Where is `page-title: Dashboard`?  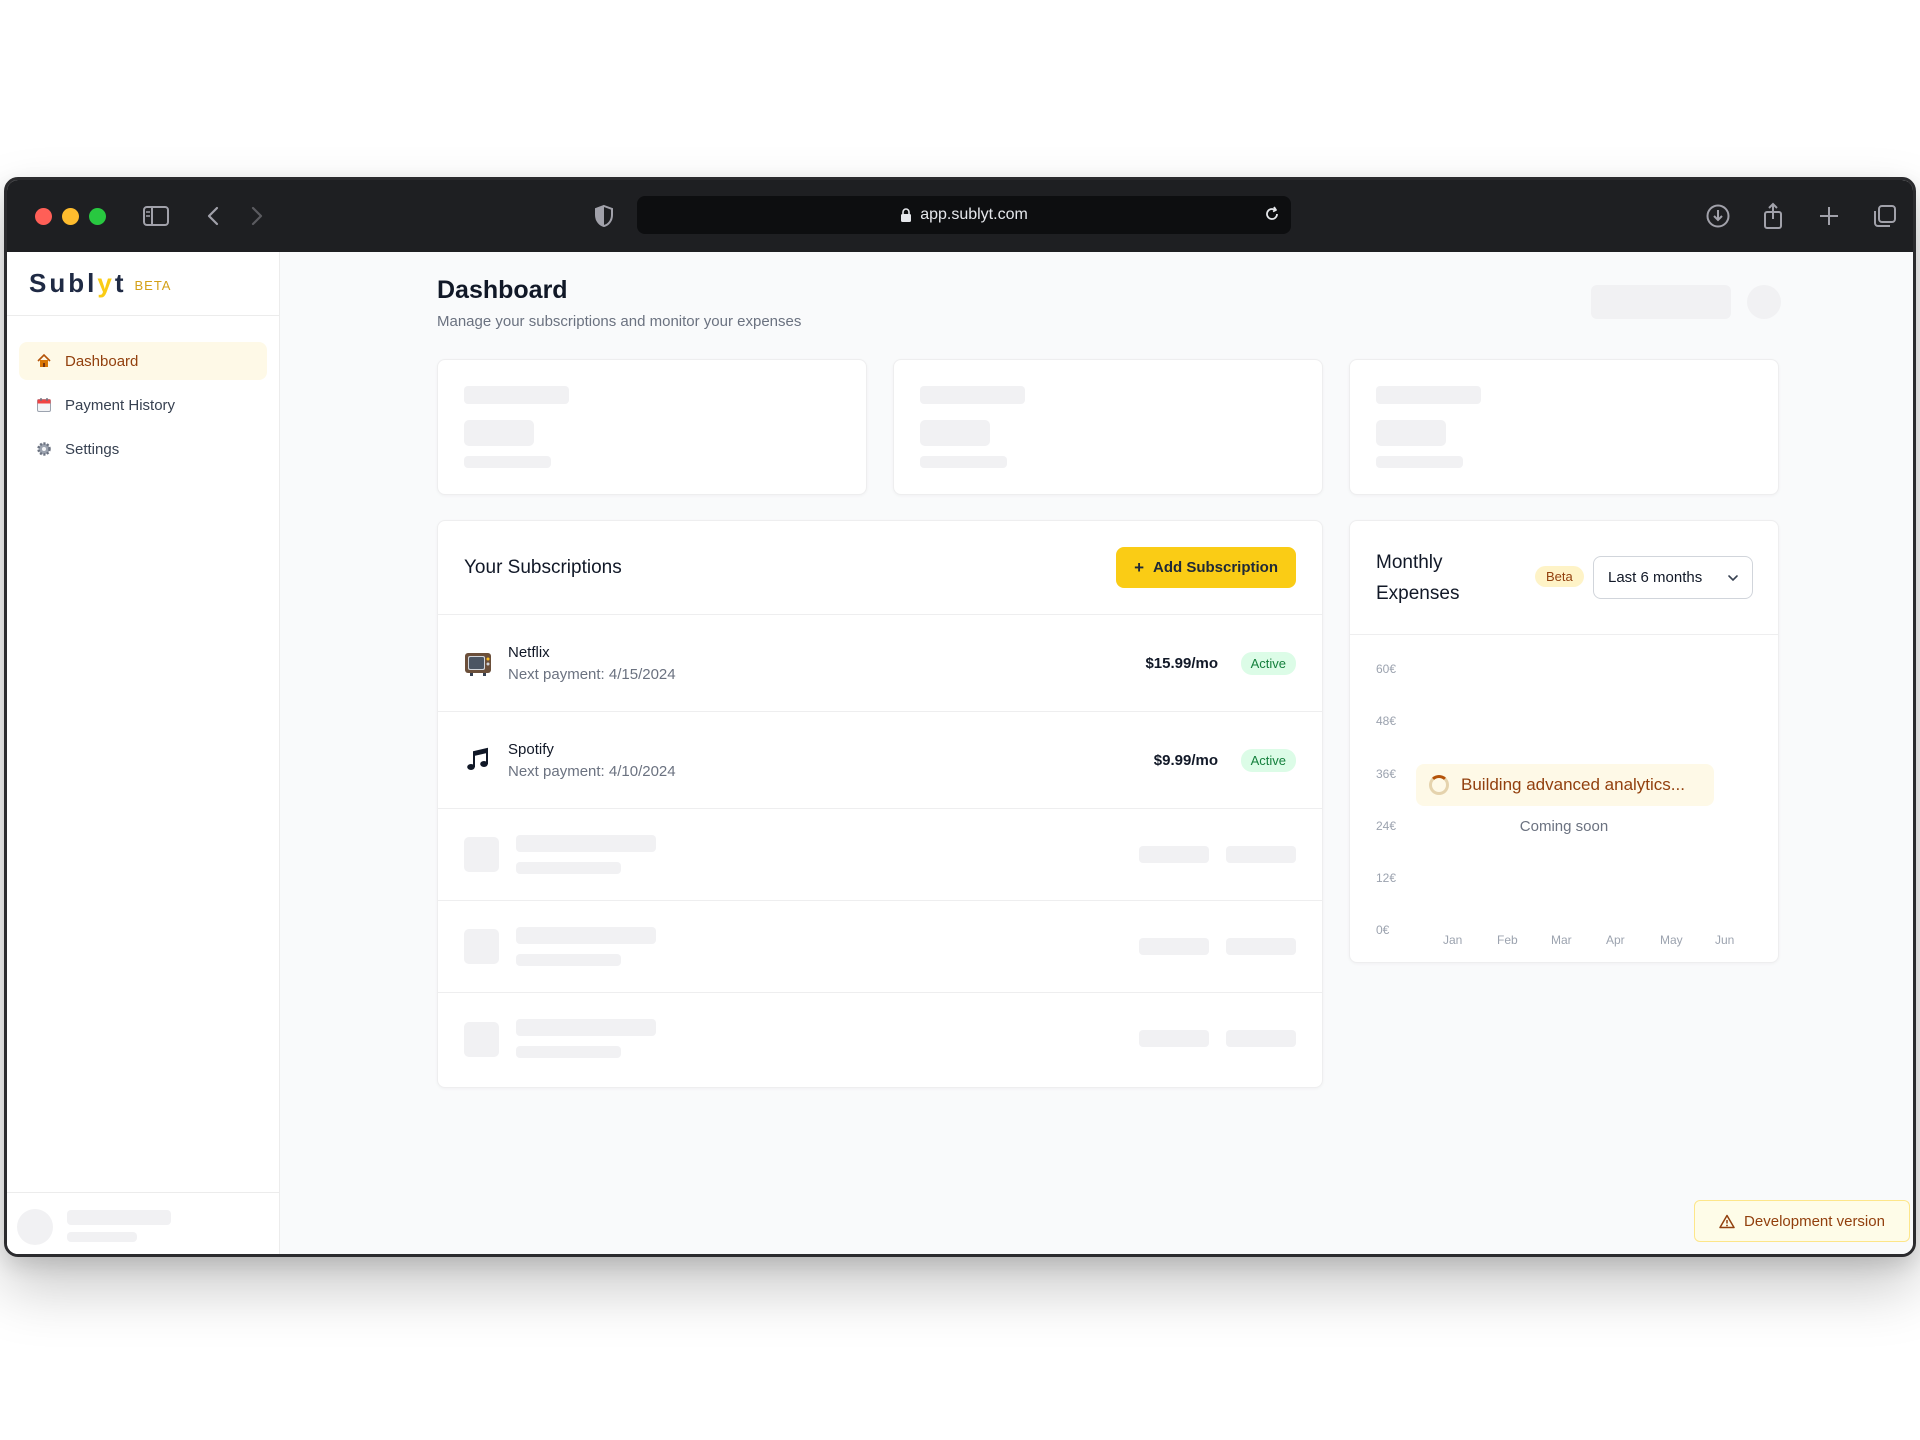
page-title: Dashboard is located at coordinates (502, 290).